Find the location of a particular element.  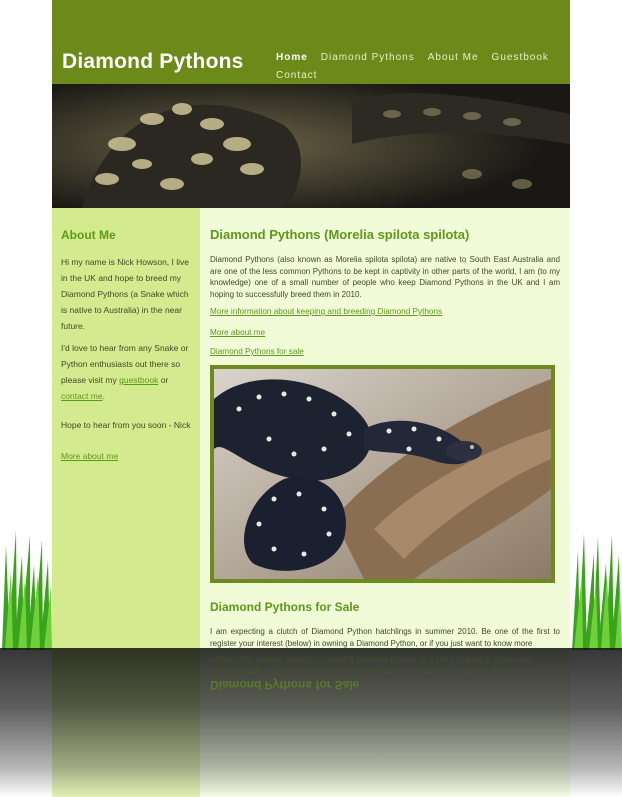

nav-about-me: About Me is located at coordinates (453, 57).